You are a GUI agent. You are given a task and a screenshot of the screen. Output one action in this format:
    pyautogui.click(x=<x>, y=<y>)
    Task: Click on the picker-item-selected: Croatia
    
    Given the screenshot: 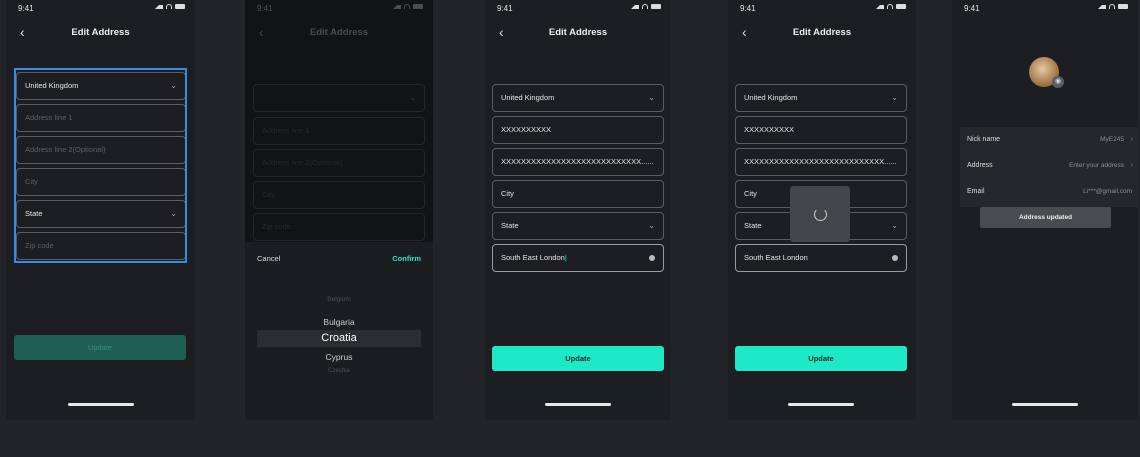 What is the action you would take?
    pyautogui.click(x=339, y=338)
    